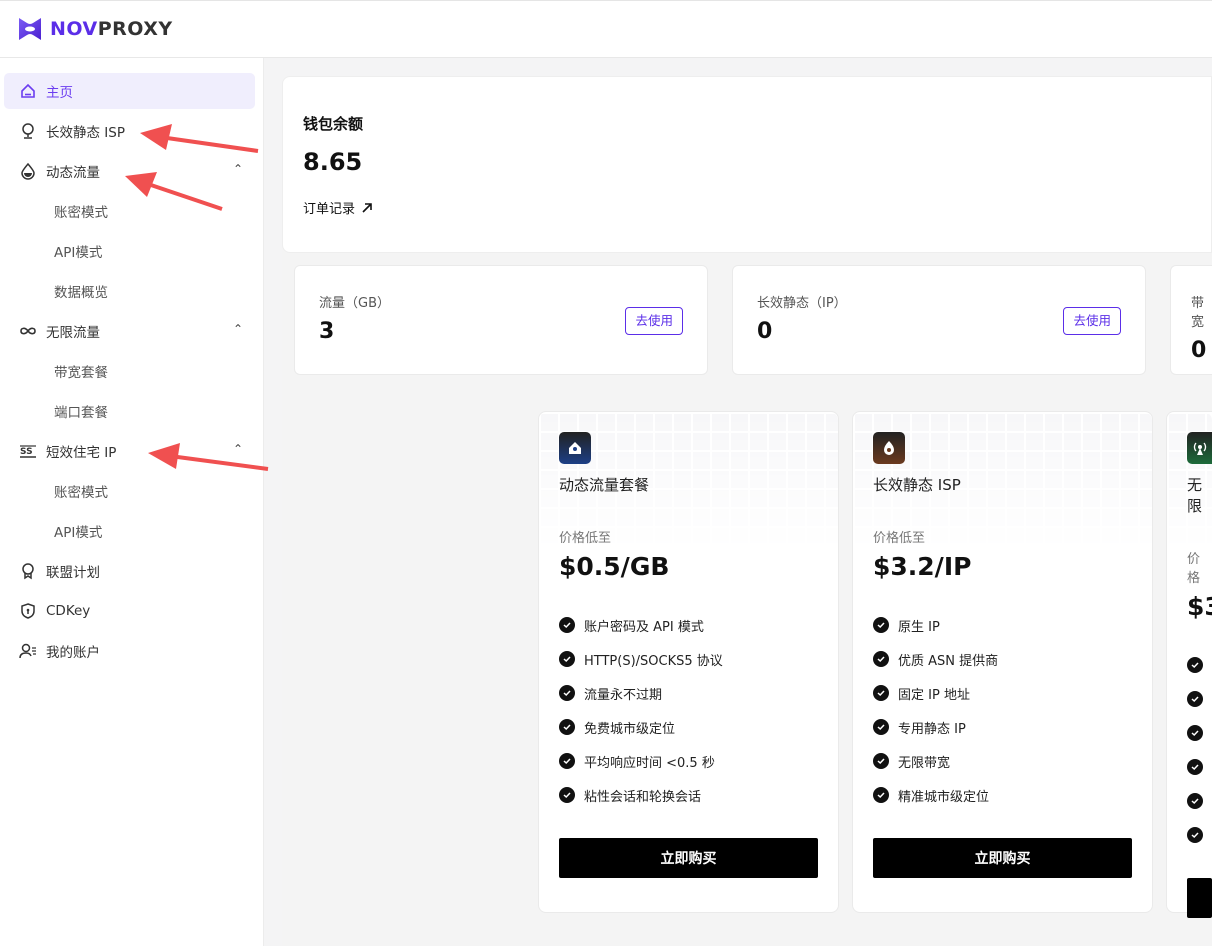 The width and height of the screenshot is (1212, 946). I want to click on plan-price: $3.2/IP, so click(922, 566).